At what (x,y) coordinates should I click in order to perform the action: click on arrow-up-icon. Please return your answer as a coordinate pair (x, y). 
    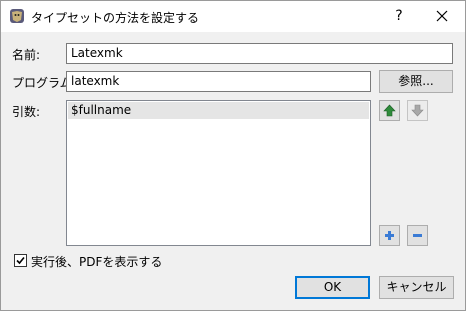
    Looking at the image, I should click on (389, 110).